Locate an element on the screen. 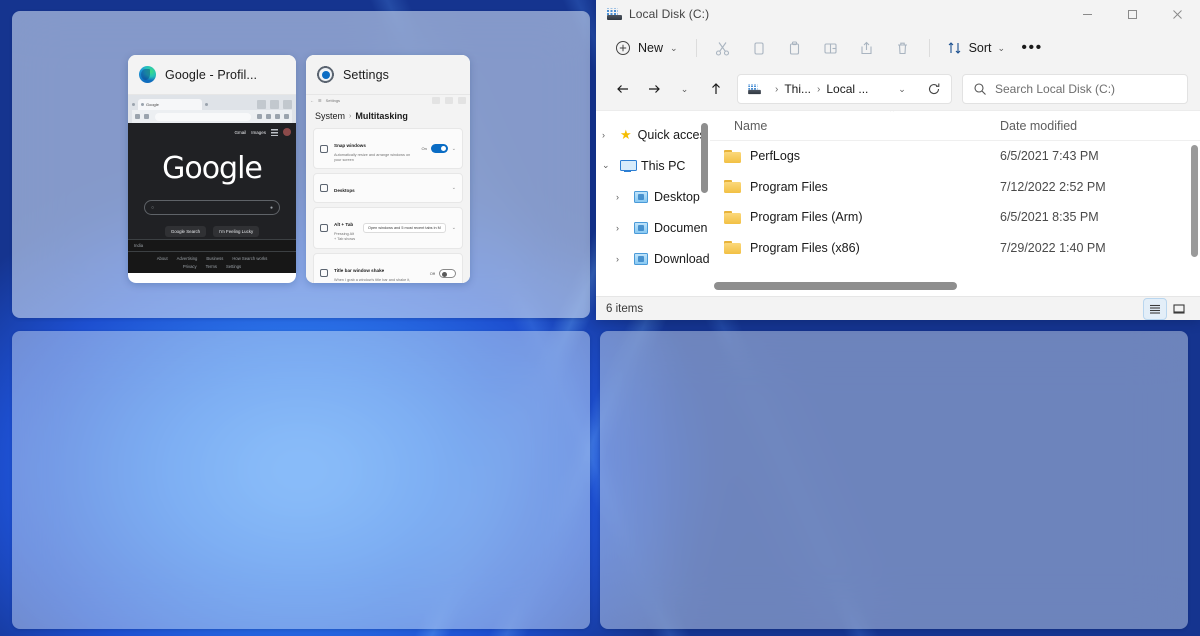 This screenshot has width=1200, height=636. settings-titlebar: ← ☰ Settings is located at coordinates (388, 100).